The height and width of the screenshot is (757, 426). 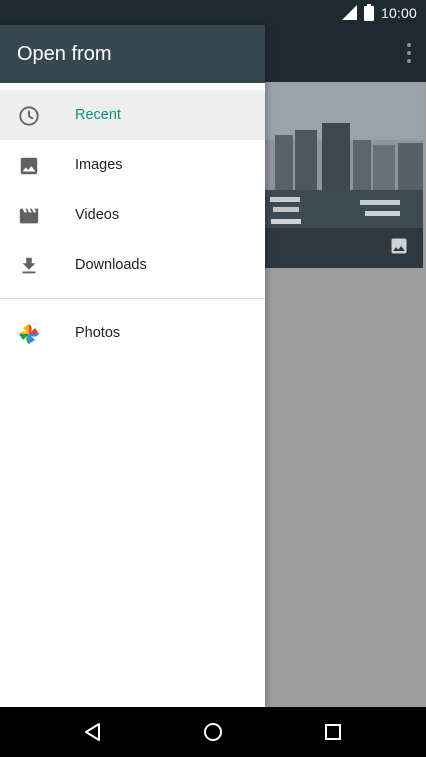 I want to click on recents-button, so click(x=333, y=732).